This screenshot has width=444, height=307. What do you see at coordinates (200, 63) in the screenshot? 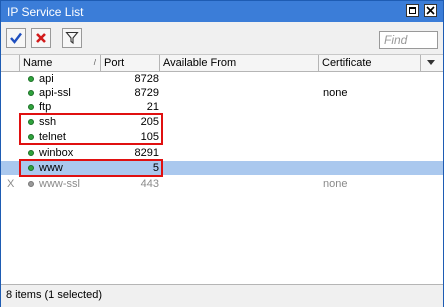
I see `available-from-column-label: Available From` at bounding box center [200, 63].